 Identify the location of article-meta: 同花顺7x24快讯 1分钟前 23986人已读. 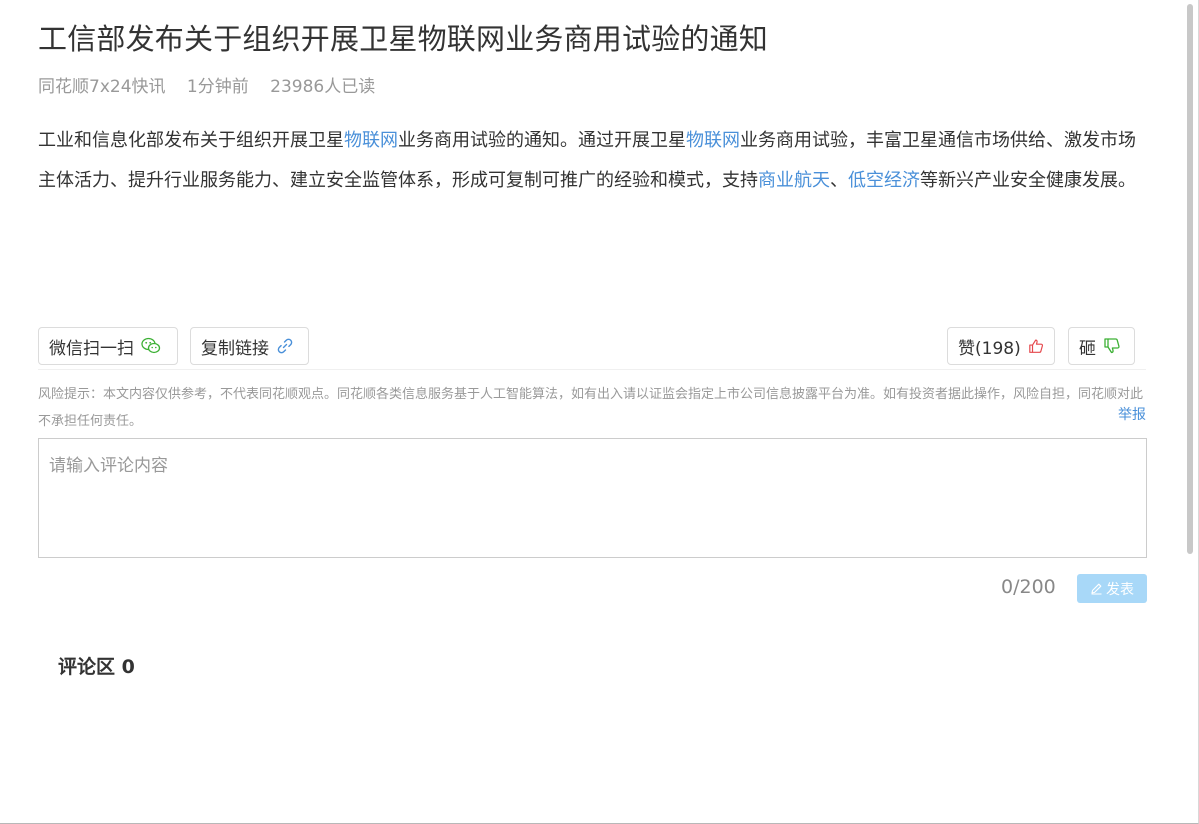
(214, 84).